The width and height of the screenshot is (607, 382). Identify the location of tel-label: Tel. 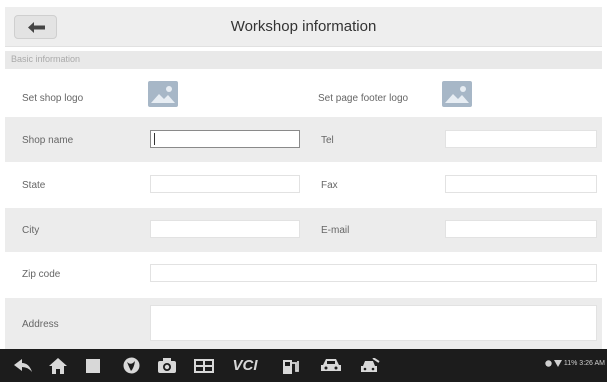
(327, 140).